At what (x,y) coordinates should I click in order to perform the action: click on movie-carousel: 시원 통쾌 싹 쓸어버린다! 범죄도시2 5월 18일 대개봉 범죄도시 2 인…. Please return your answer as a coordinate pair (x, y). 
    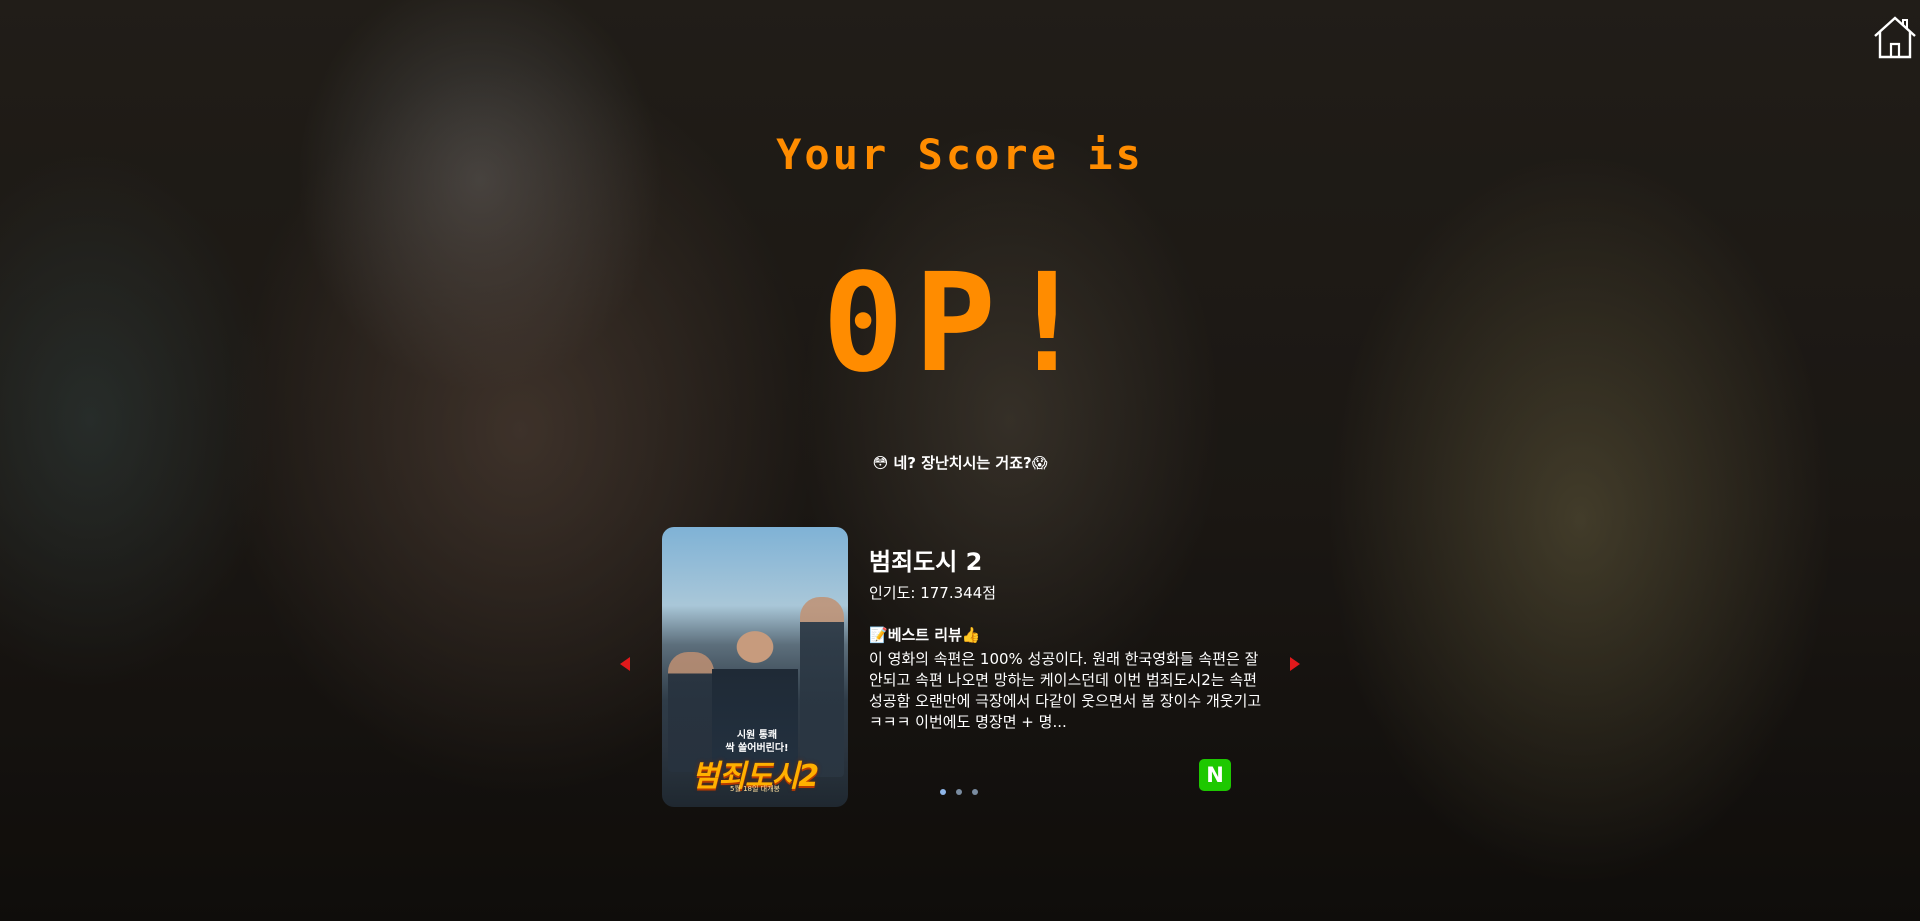
    Looking at the image, I should click on (960, 667).